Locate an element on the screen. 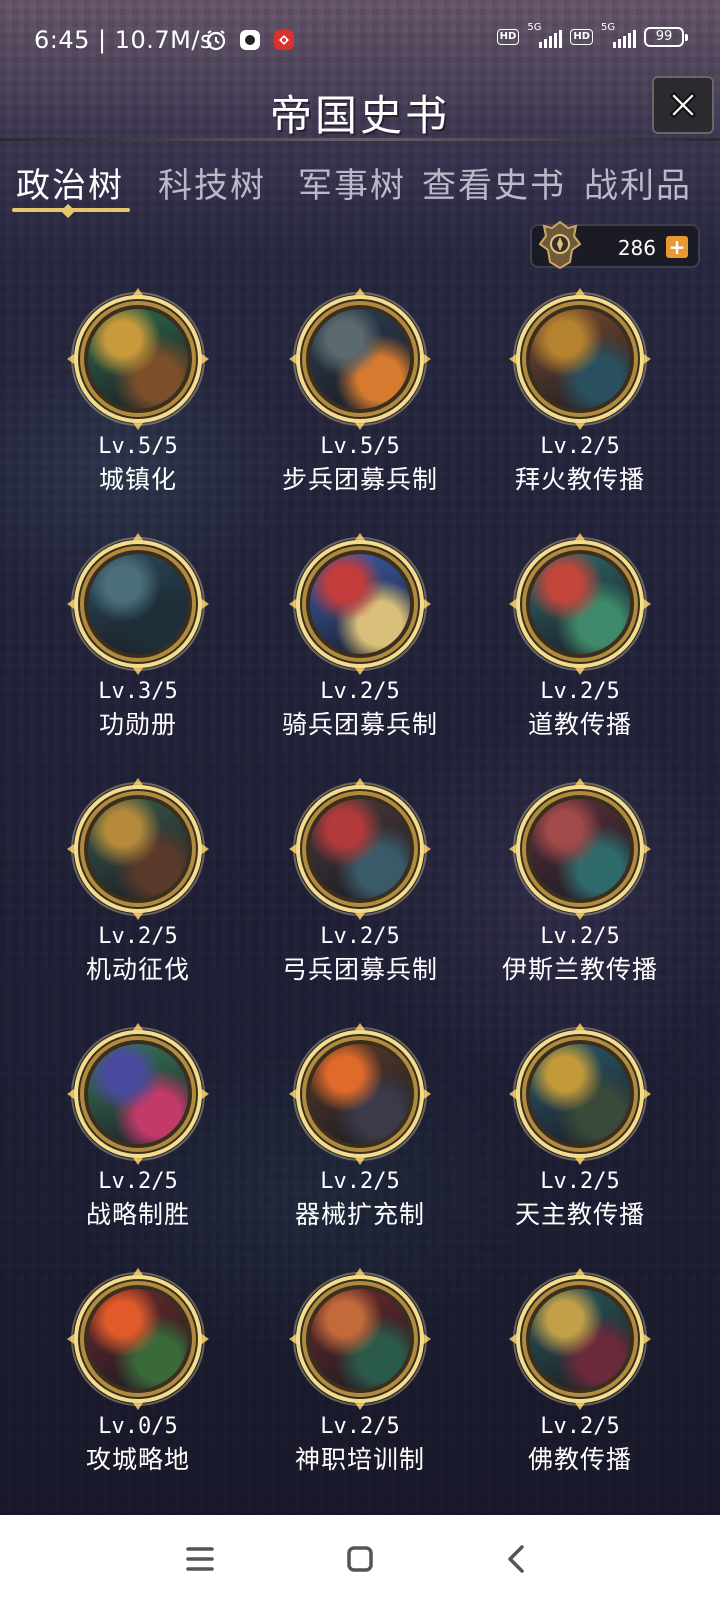  policy-item: Lv.5/5 城镇化 is located at coordinates (138, 391).